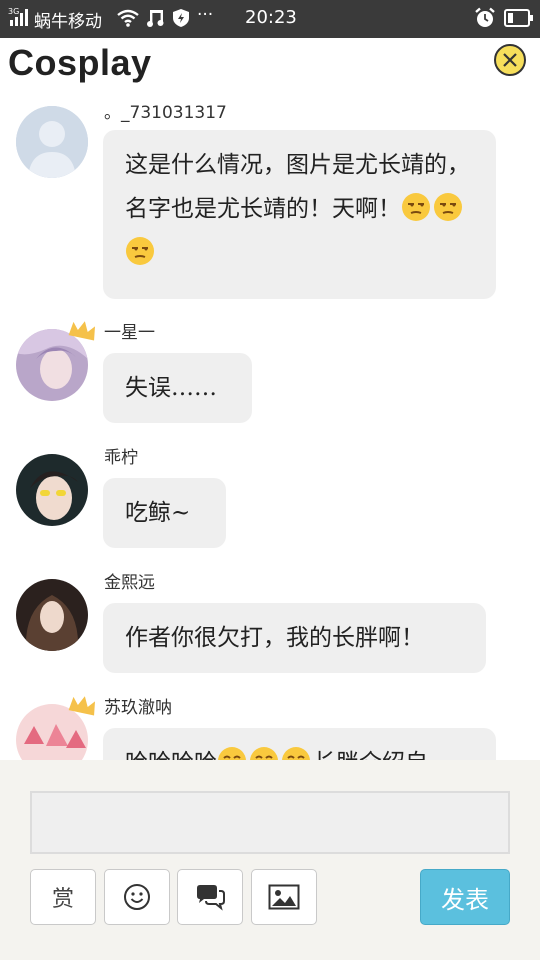 The height and width of the screenshot is (960, 540). Describe the element at coordinates (158, 513) in the screenshot. I see `message-text: 吃鲸~` at that location.